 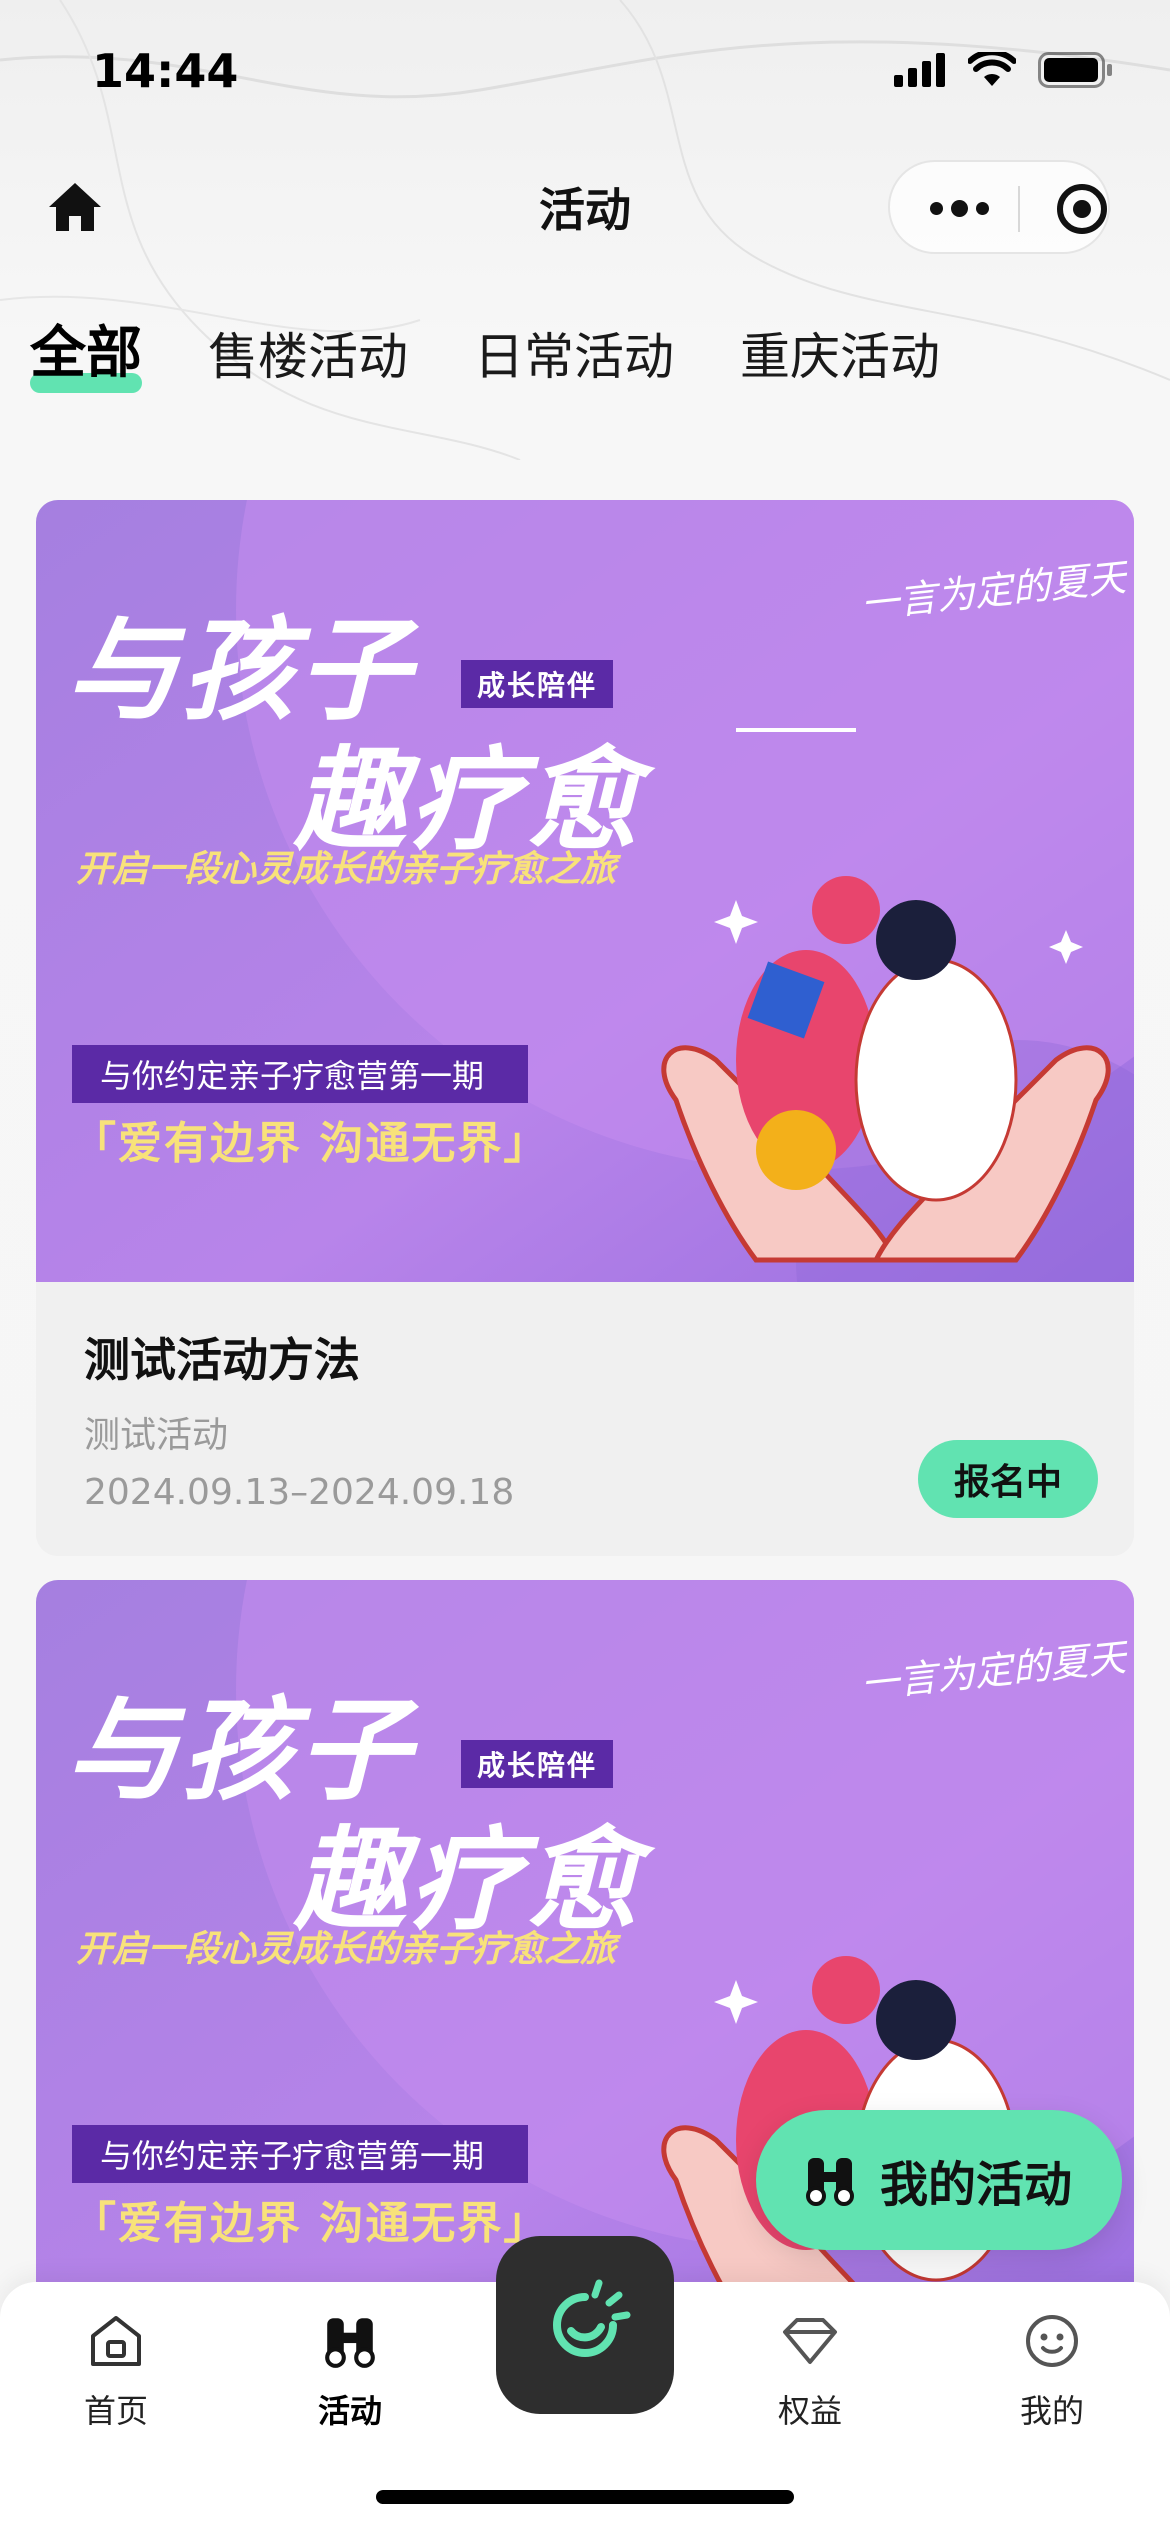 I want to click on wifi-icon, so click(x=992, y=69).